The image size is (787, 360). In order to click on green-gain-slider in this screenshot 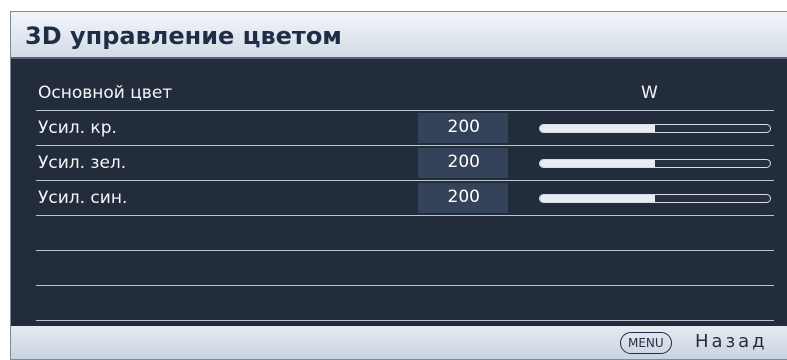, I will do `click(655, 163)`.